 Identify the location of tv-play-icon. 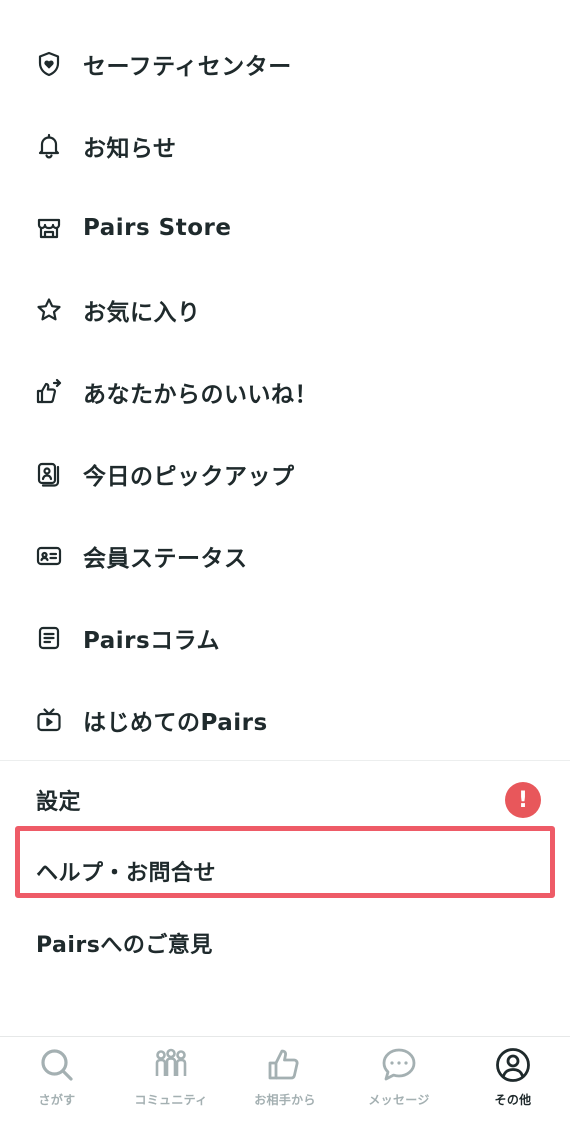
(49, 720).